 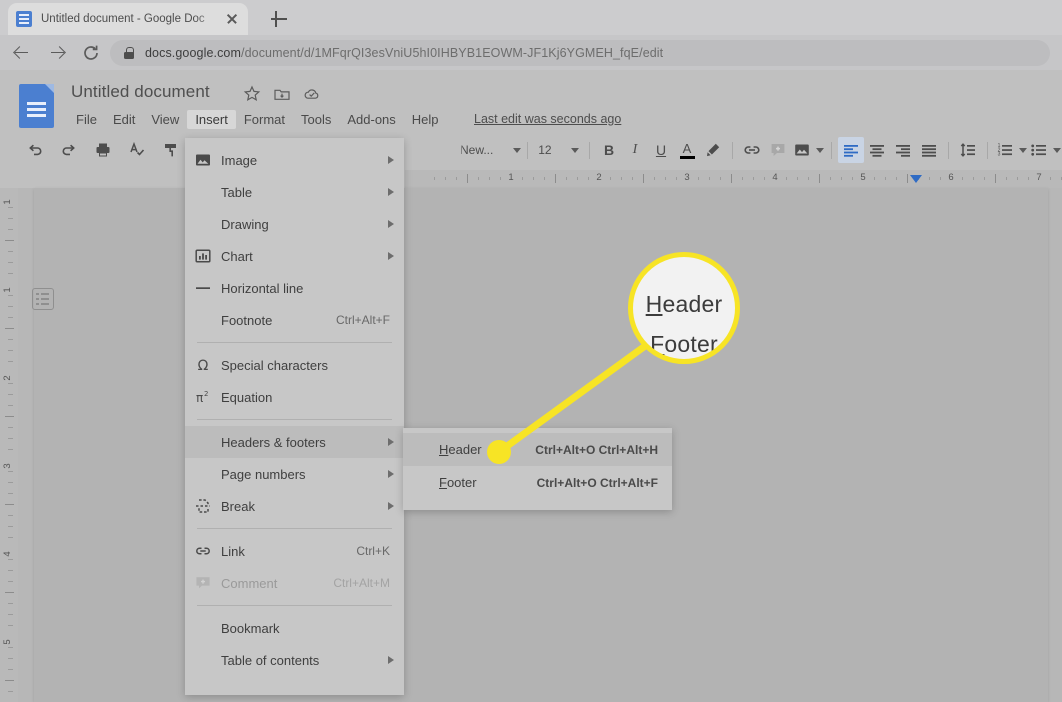 What do you see at coordinates (203, 583) in the screenshot?
I see `comment-icon` at bounding box center [203, 583].